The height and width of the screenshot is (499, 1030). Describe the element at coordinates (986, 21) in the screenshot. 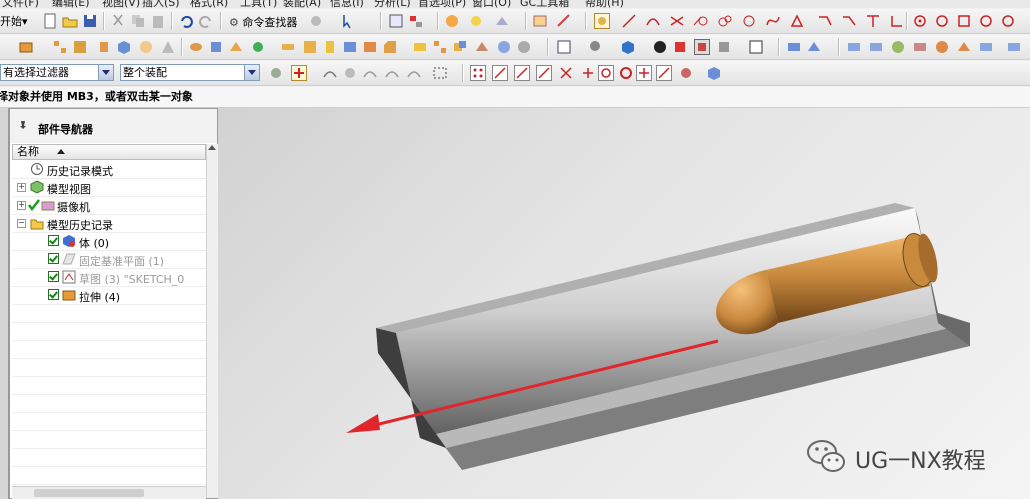

I see `snap-mid-icon` at that location.